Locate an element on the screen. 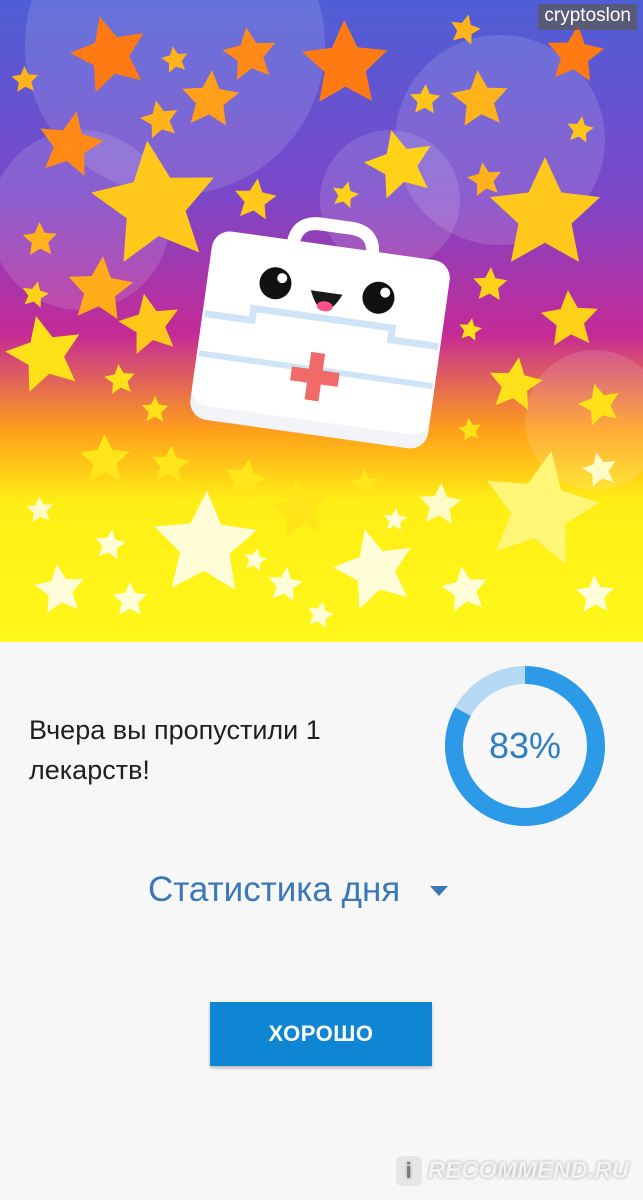 The height and width of the screenshot is (1200, 643). watermark-username: cryptoslon is located at coordinates (587, 17).